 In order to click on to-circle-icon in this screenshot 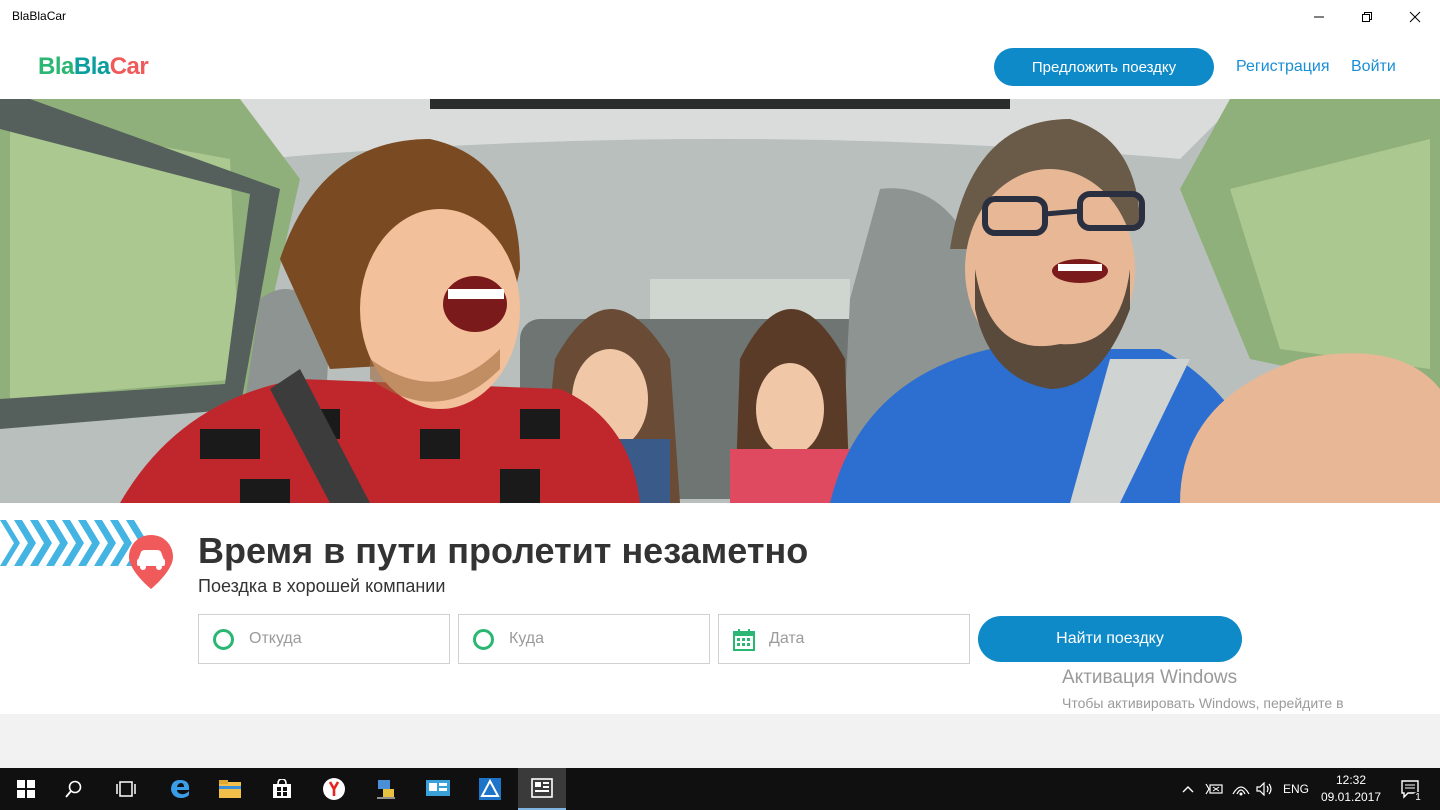, I will do `click(483, 639)`.